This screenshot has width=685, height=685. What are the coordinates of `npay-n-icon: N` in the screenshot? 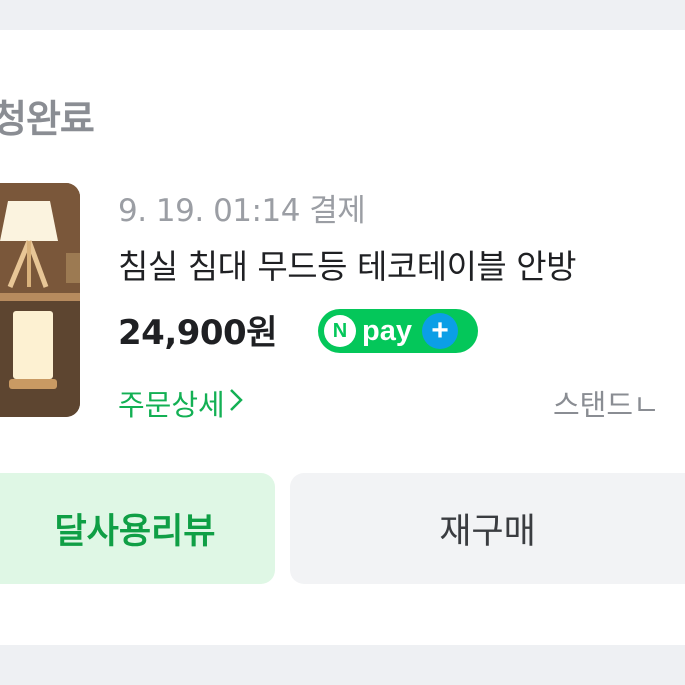 It's located at (340, 331).